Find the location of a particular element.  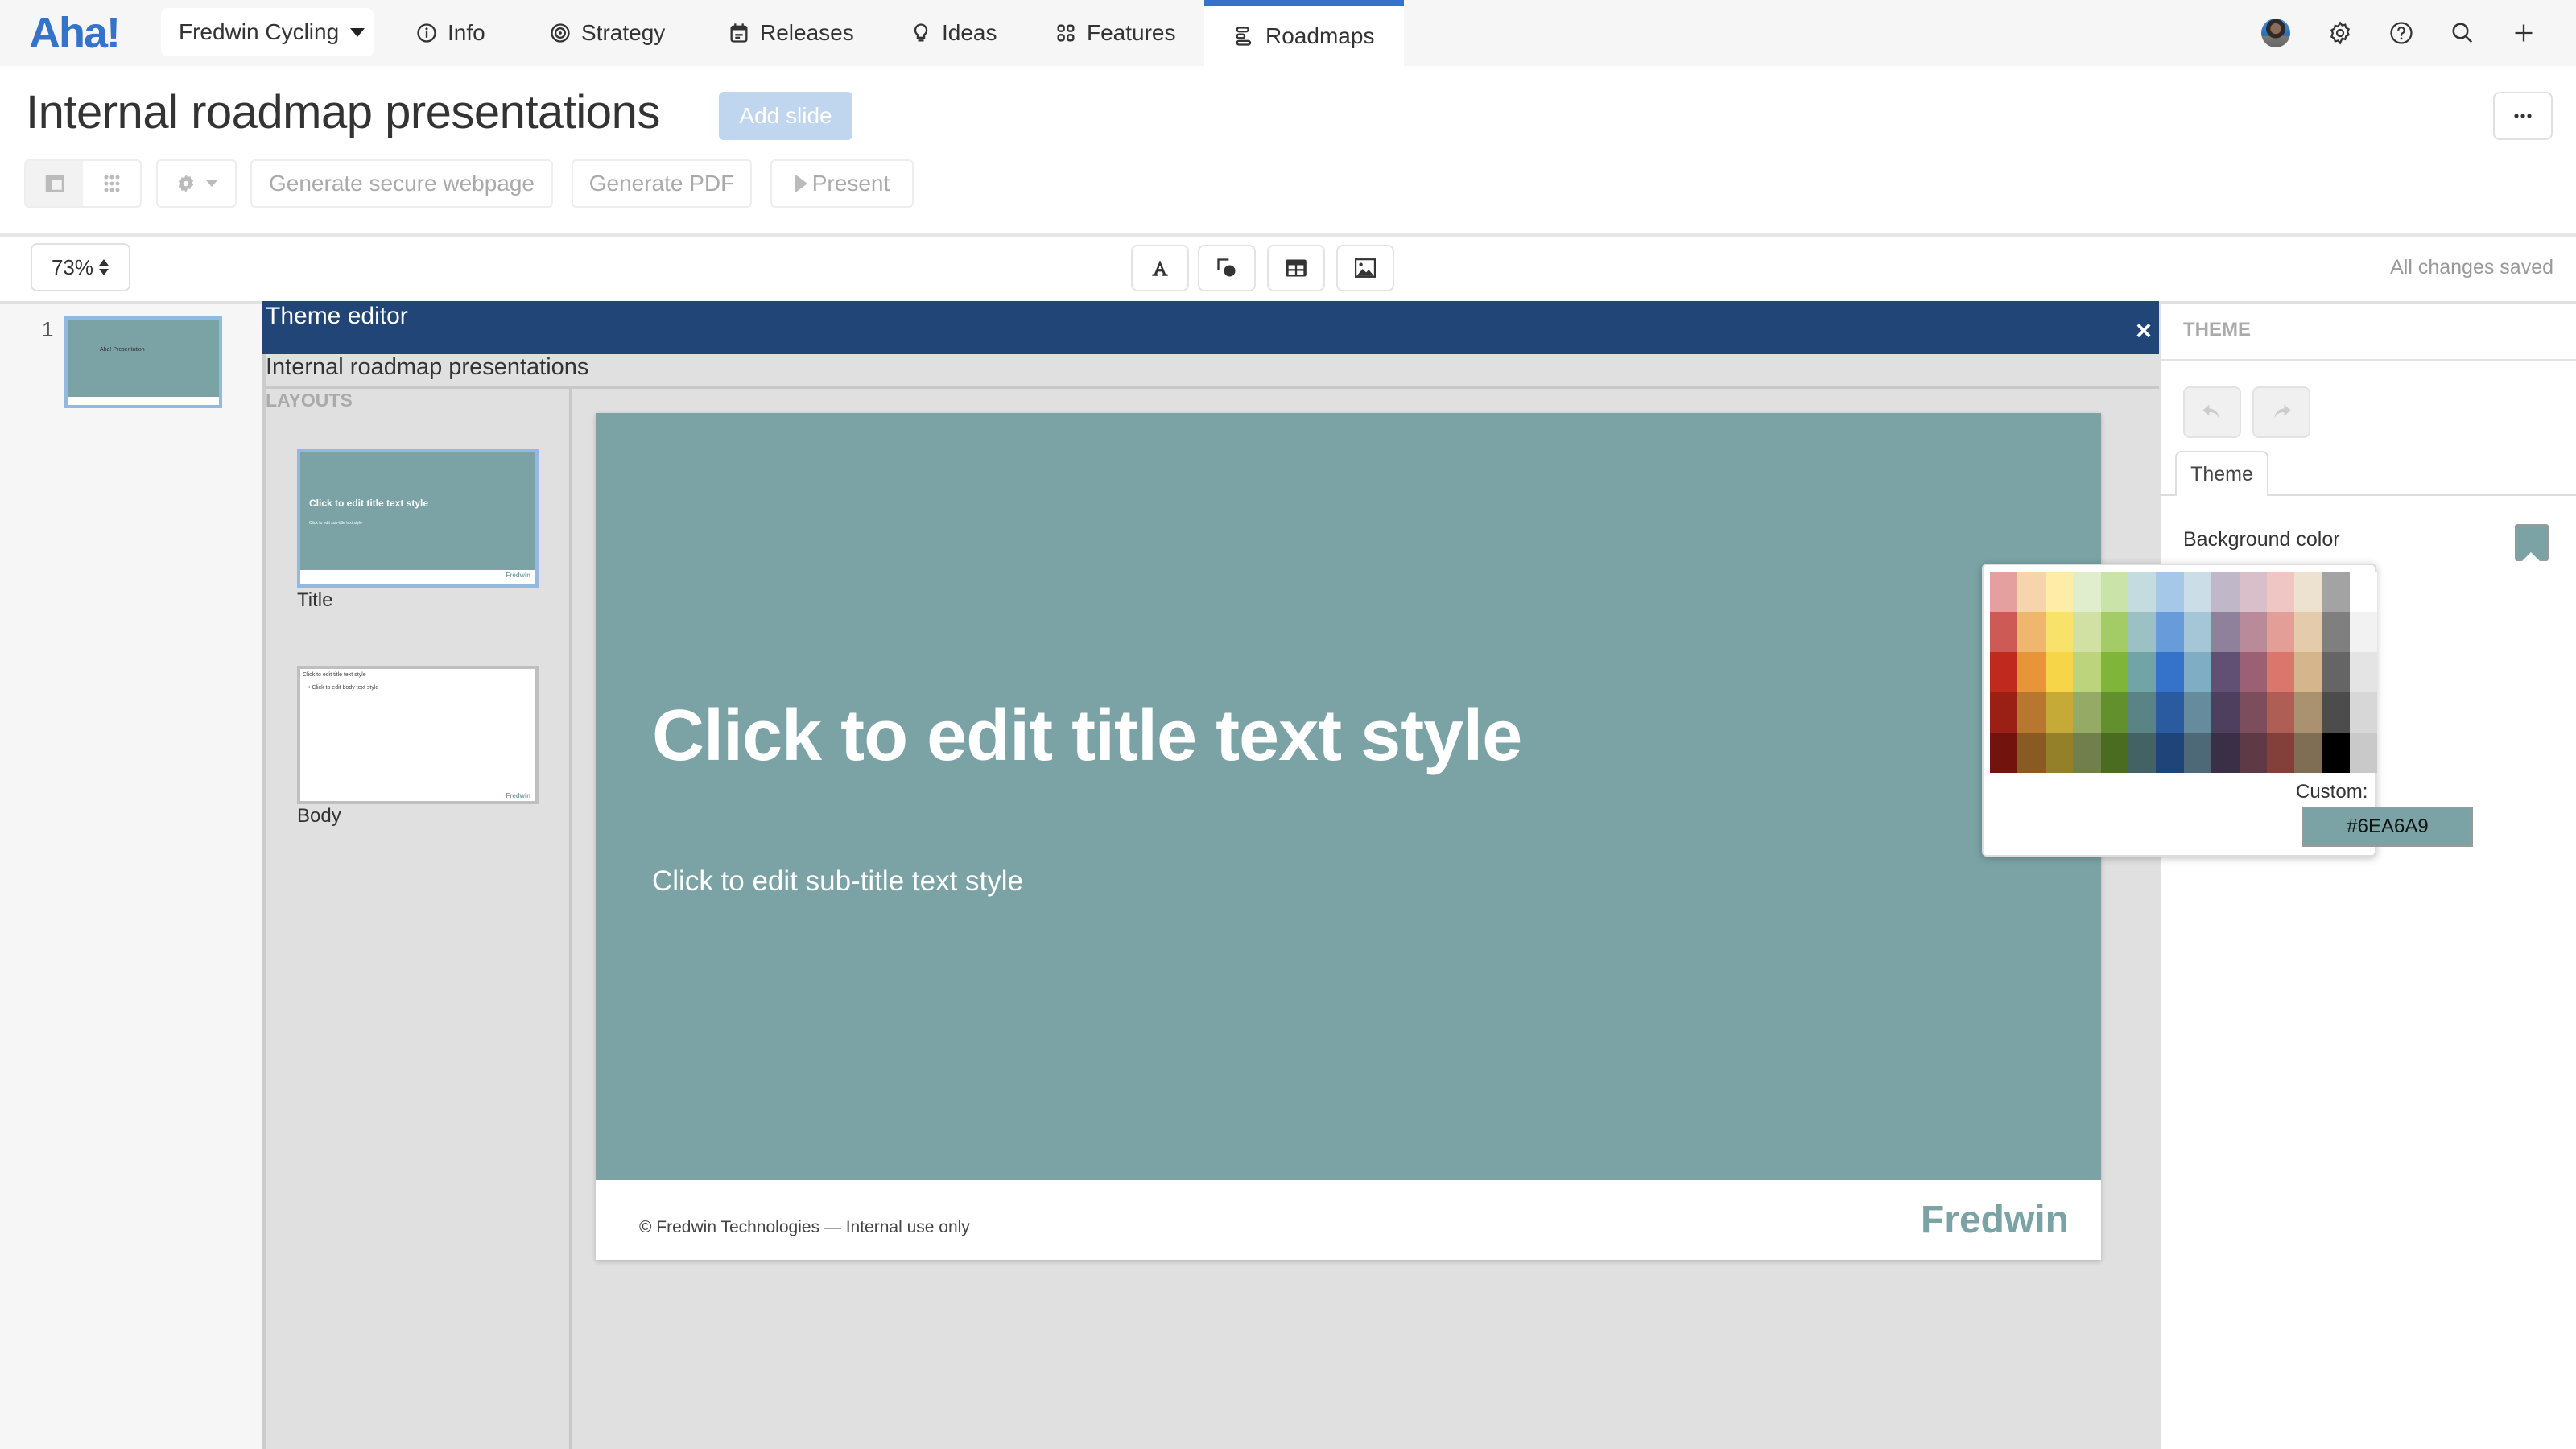

tab-info: Info is located at coordinates (450, 33).